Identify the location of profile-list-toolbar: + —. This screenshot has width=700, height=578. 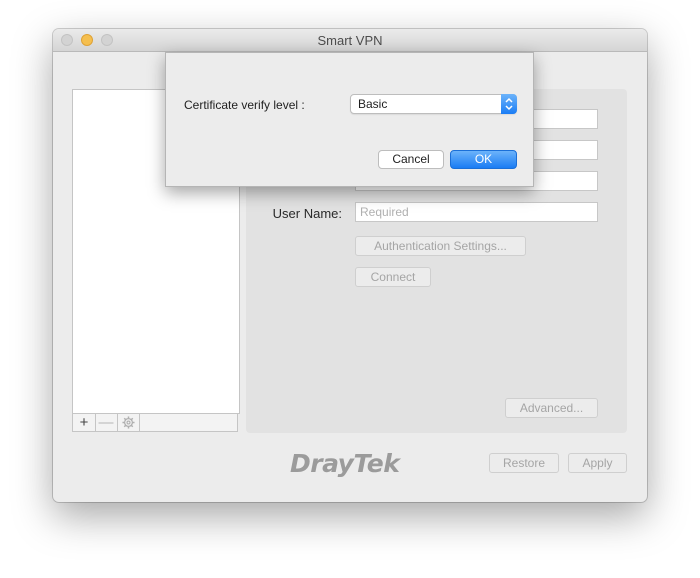
(155, 422).